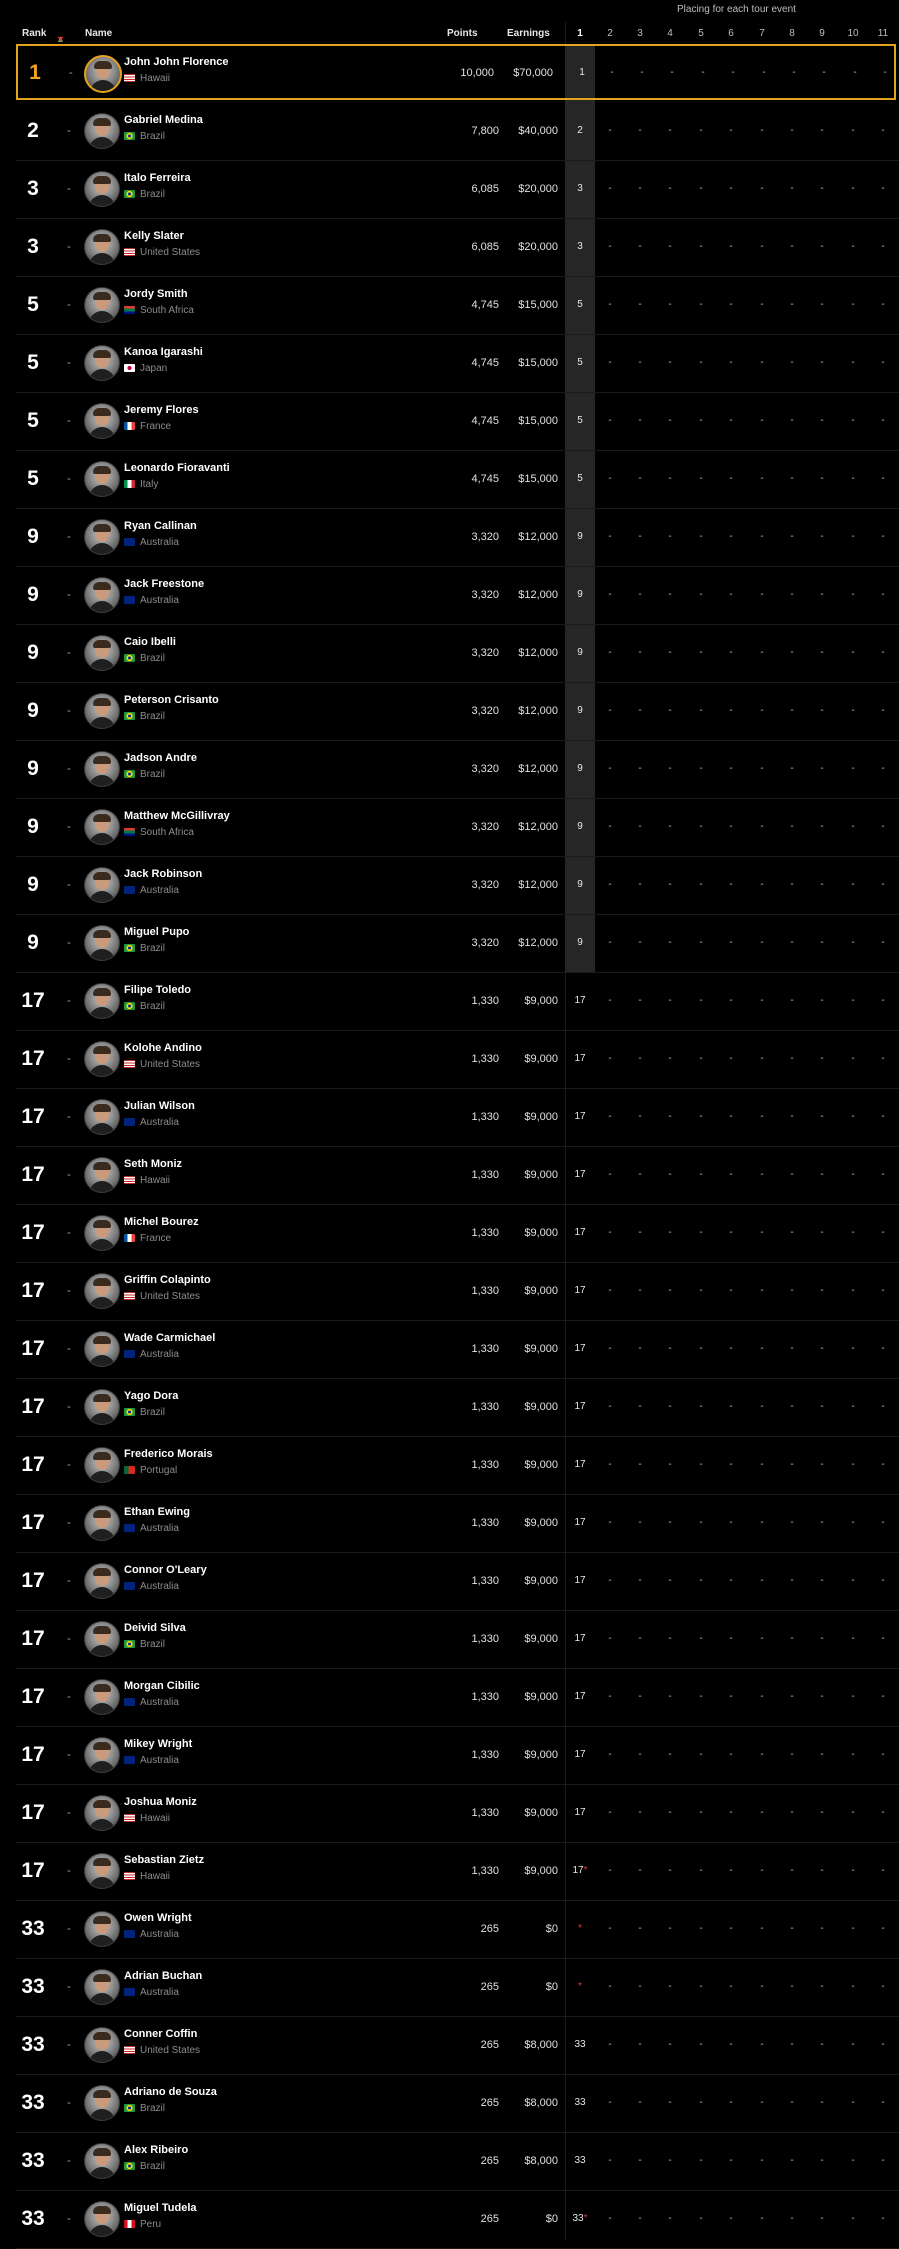  I want to click on surfer-name: Adriano de Souza, so click(170, 2092).